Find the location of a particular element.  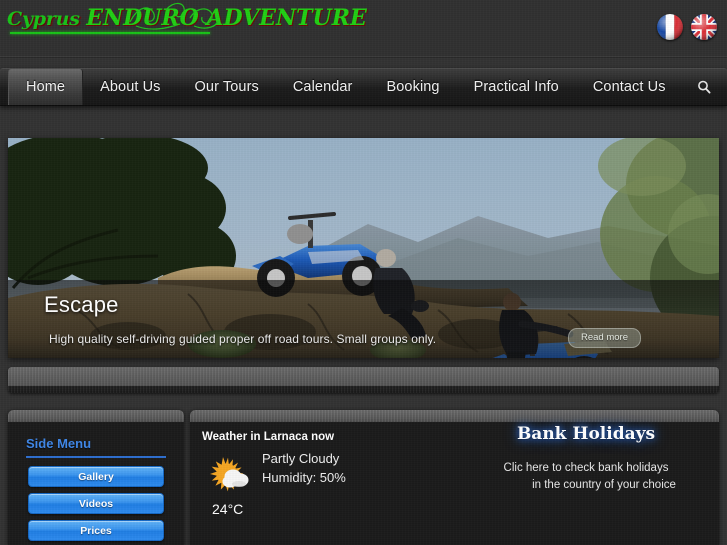

logo-main: ENDURO ADVENTURE is located at coordinates (226, 18).